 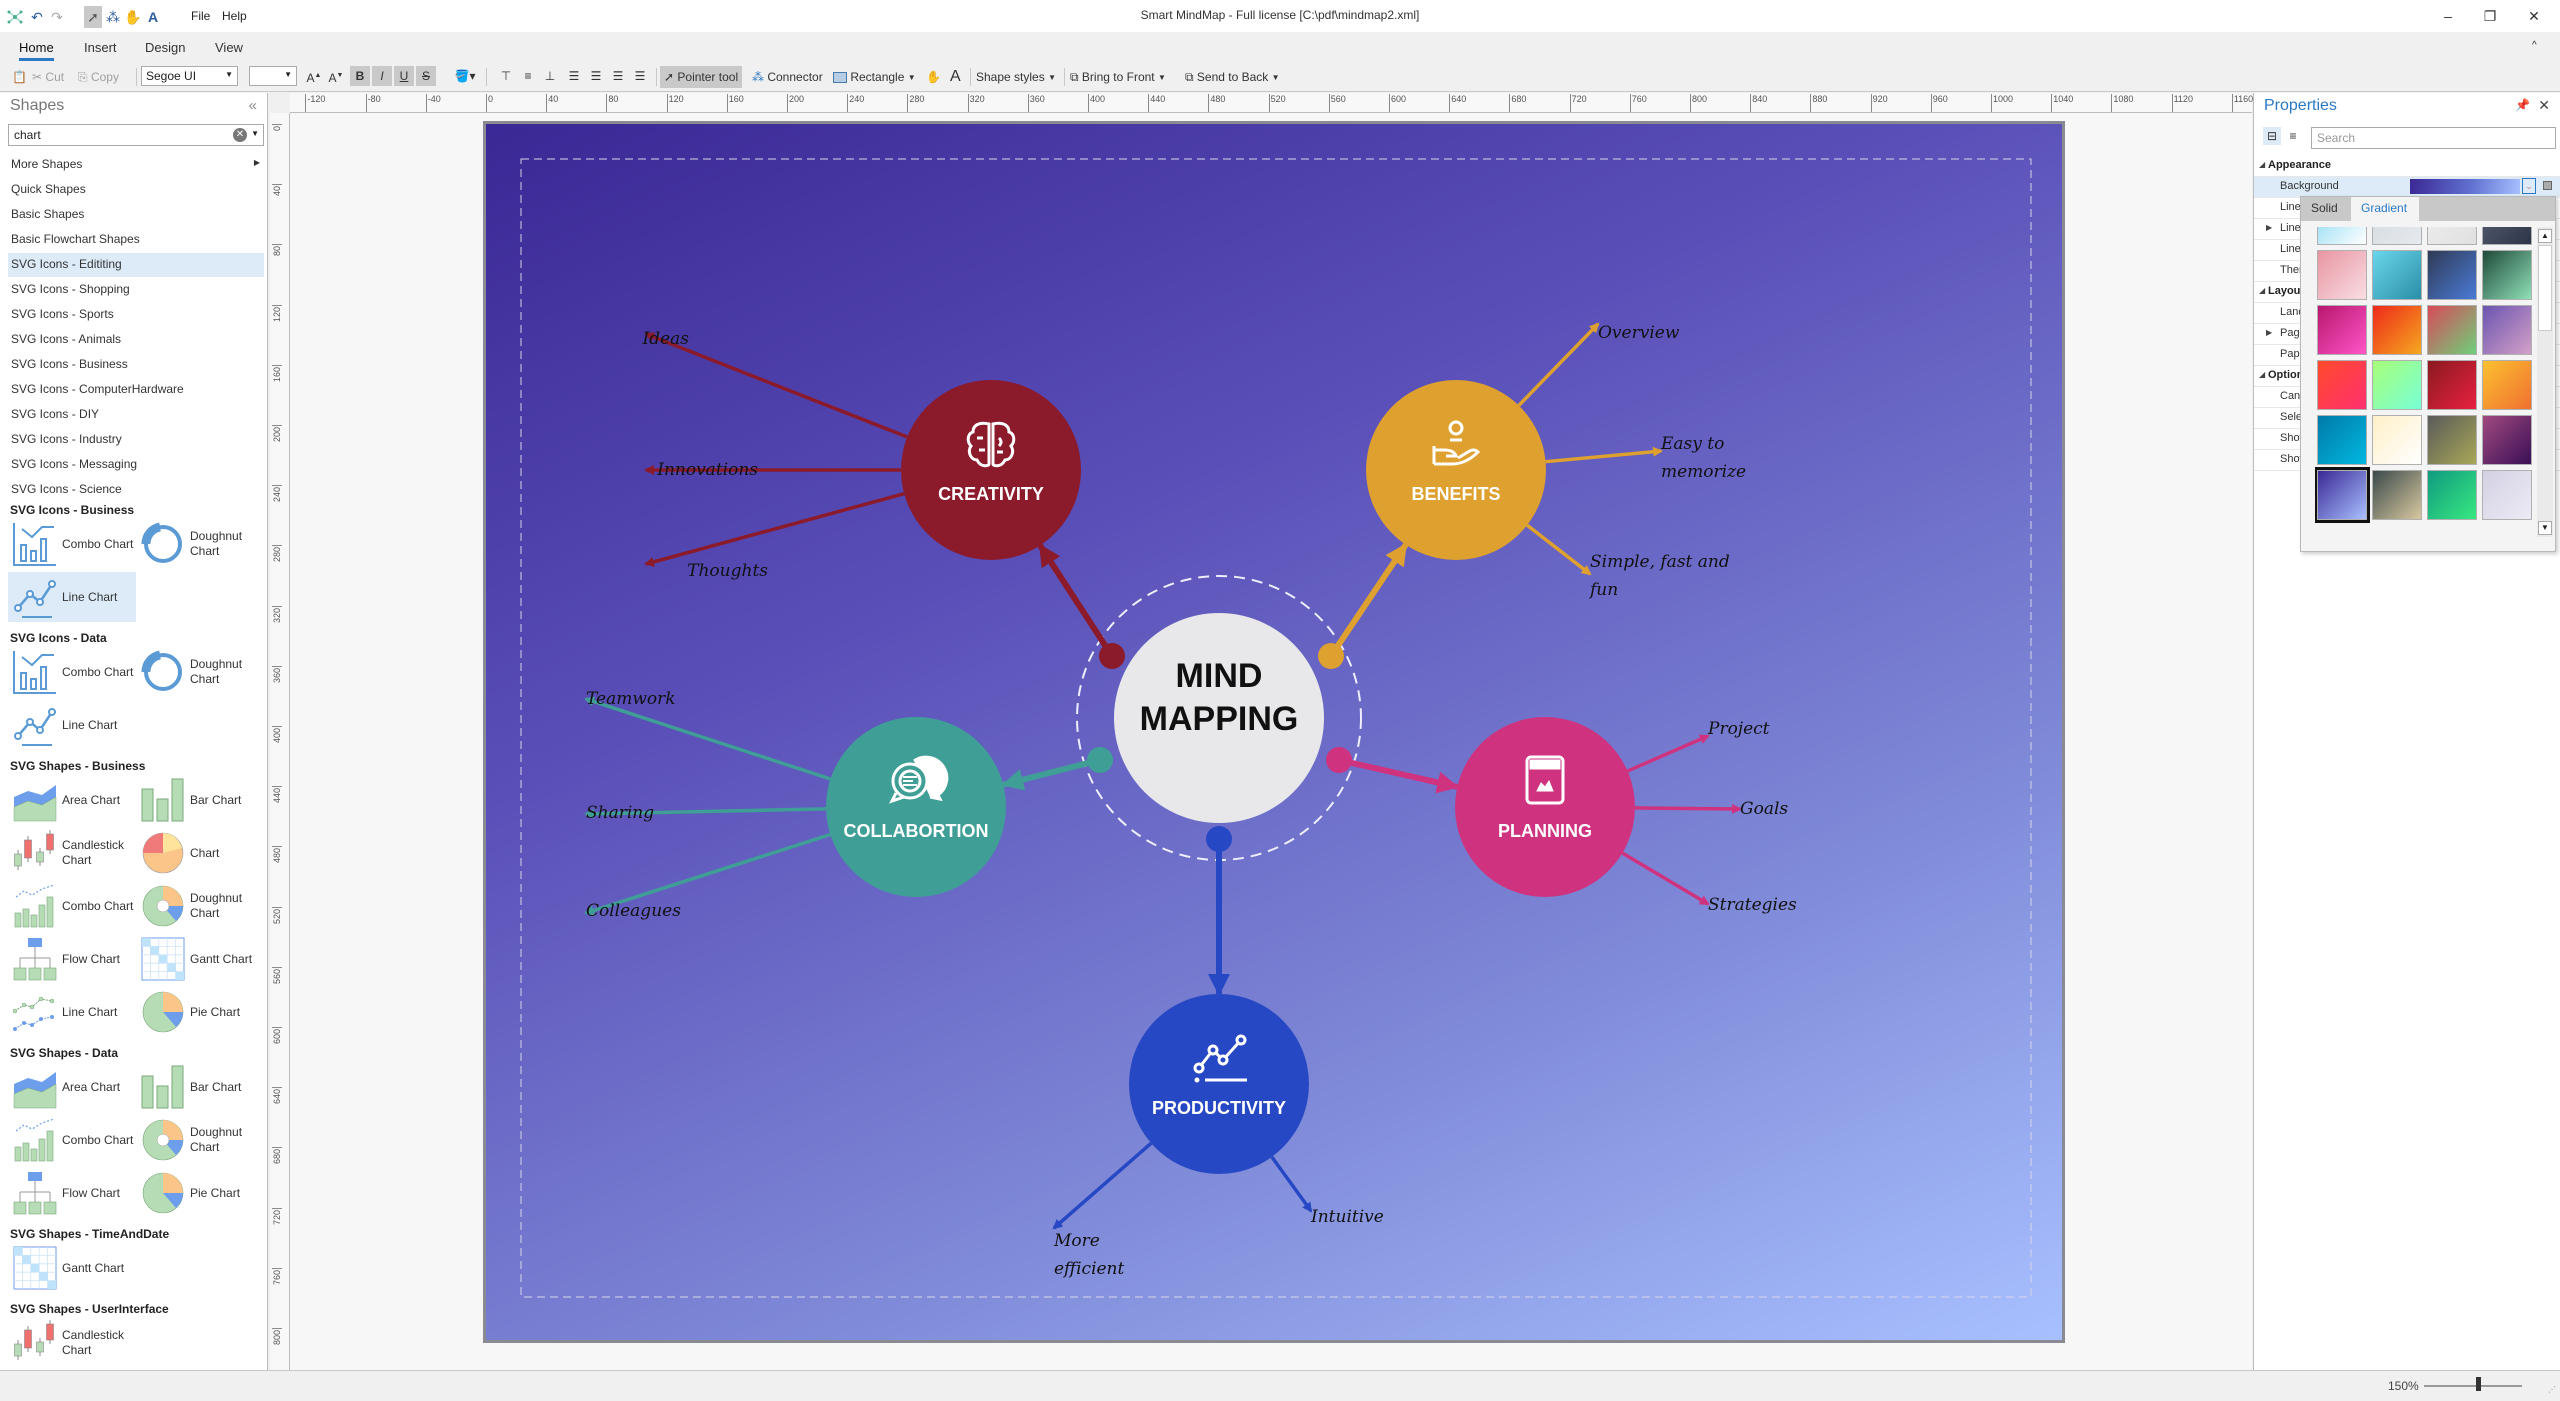 What do you see at coordinates (550, 76) in the screenshot?
I see `align-bottom-icon: ⊥` at bounding box center [550, 76].